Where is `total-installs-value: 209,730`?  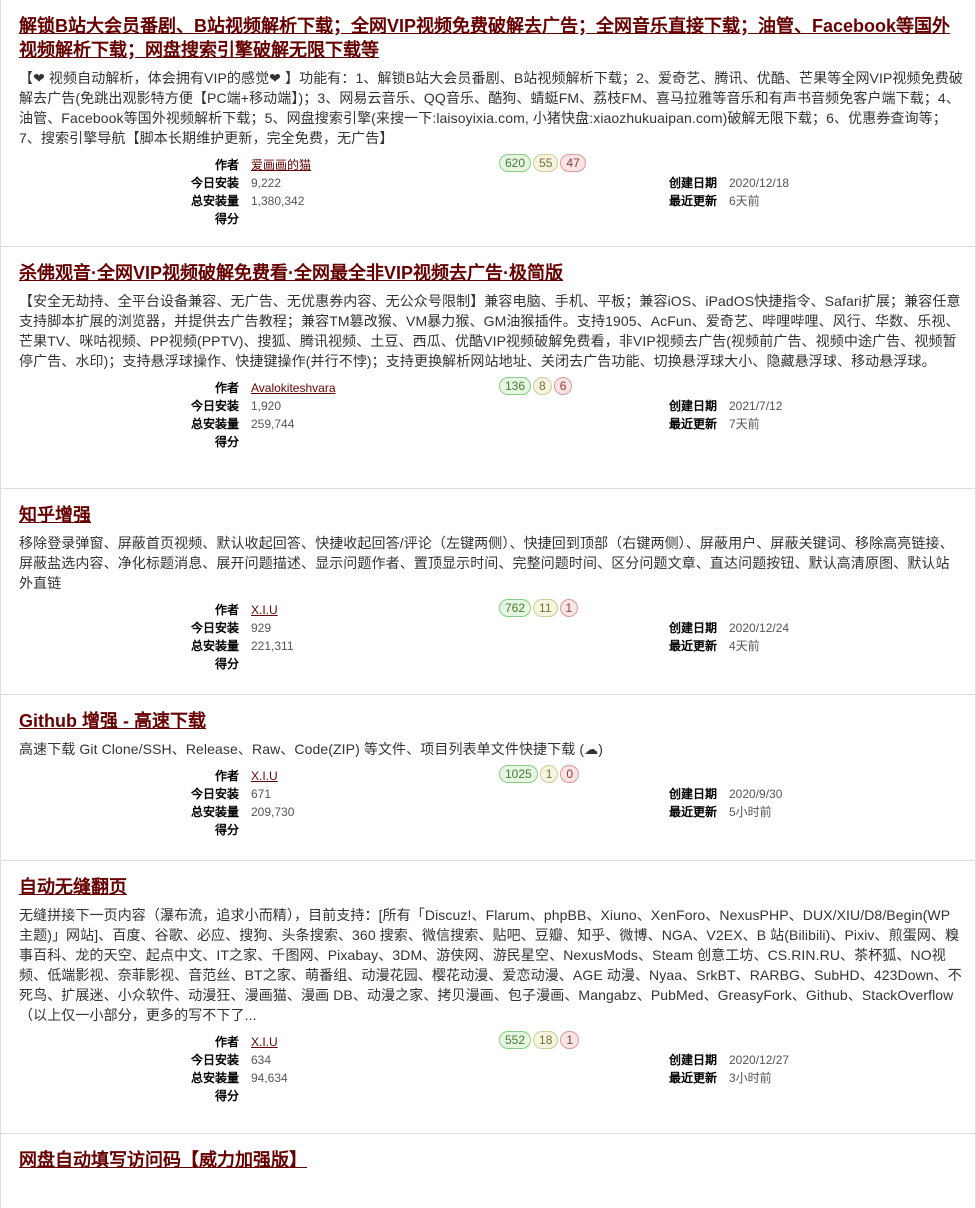
total-installs-value: 209,730 is located at coordinates (273, 812).